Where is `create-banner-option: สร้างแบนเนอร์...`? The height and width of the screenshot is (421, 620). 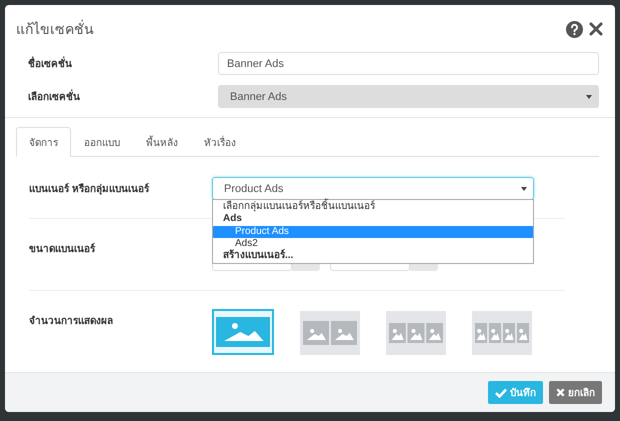
create-banner-option: สร้างแบนเนอร์... is located at coordinates (373, 256).